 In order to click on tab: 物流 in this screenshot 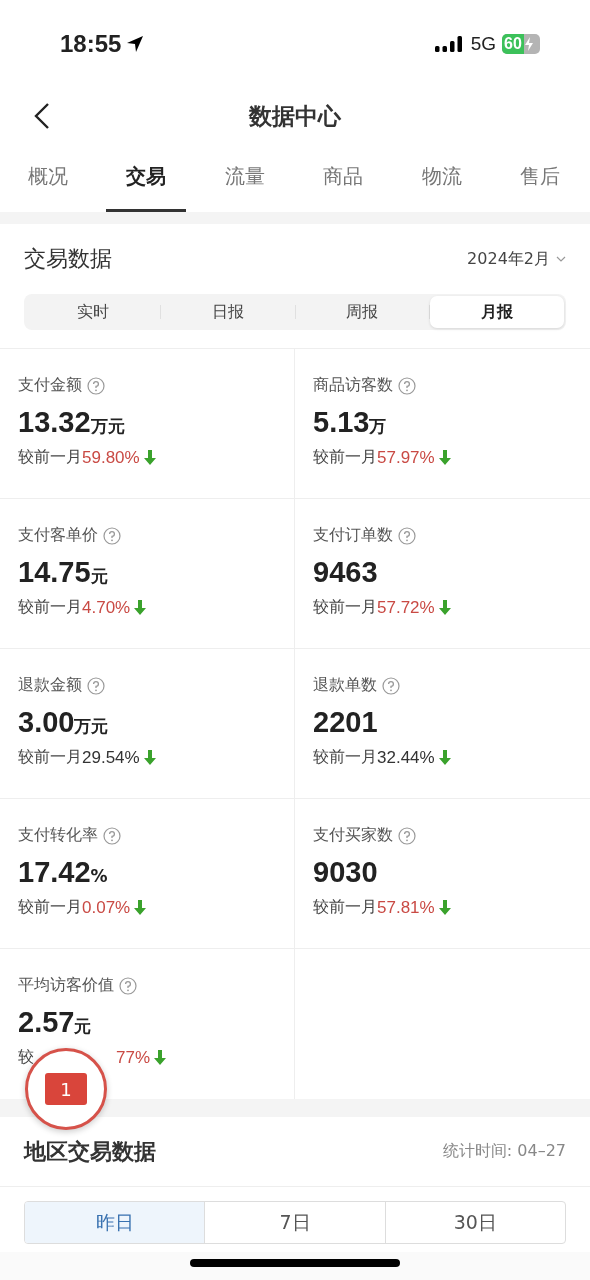, I will do `click(441, 178)`.